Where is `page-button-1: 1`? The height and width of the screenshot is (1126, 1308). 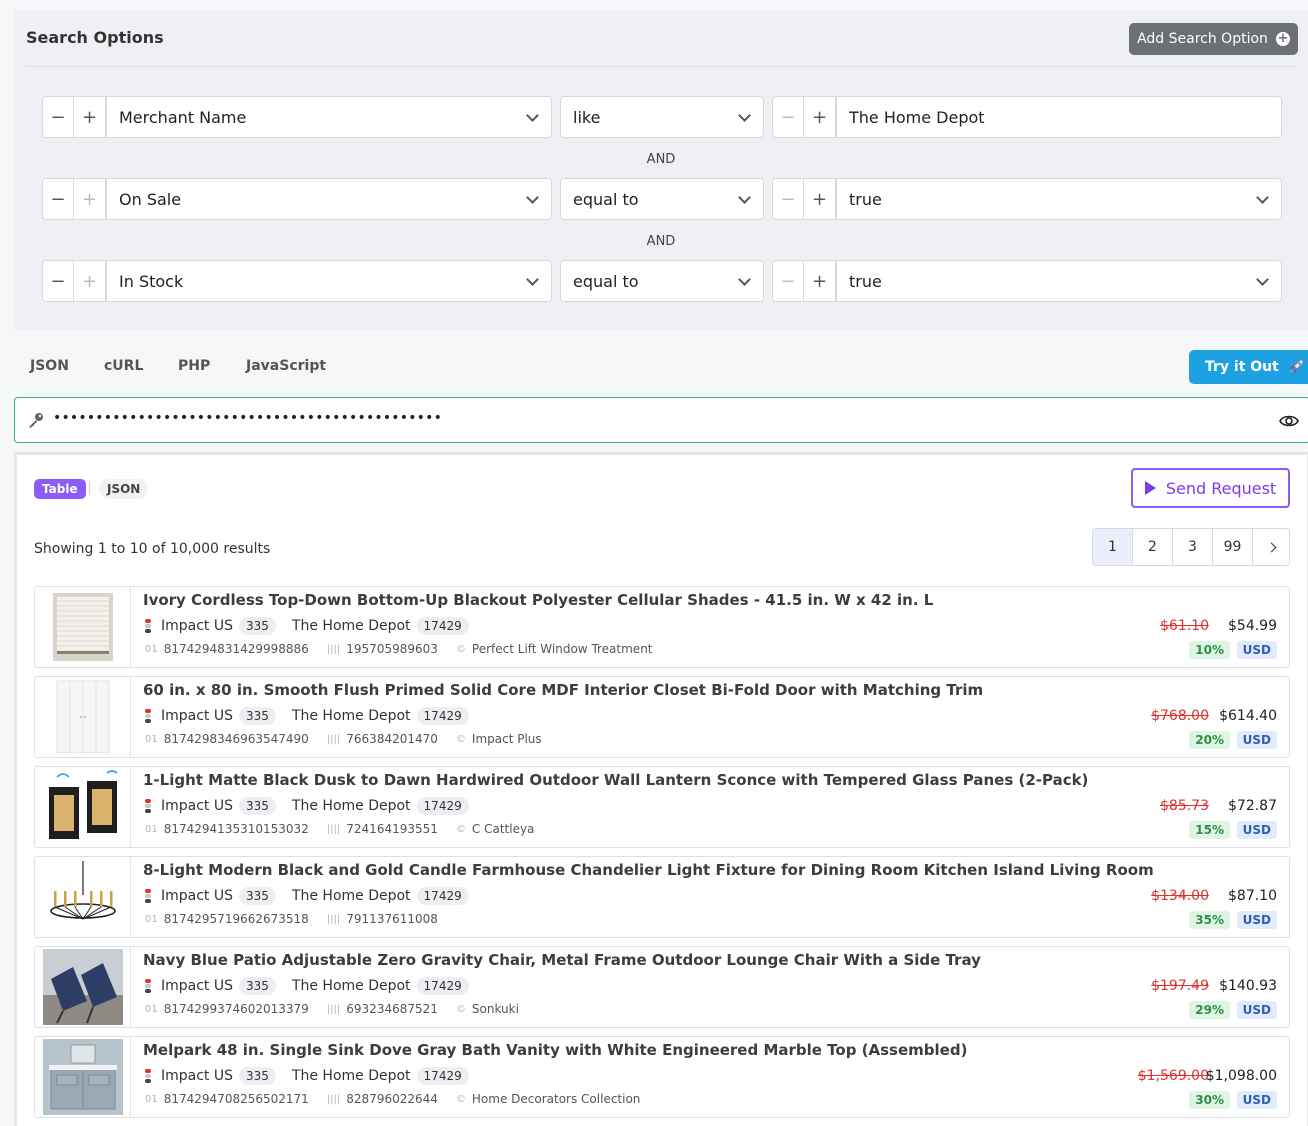
page-button-1: 1 is located at coordinates (1113, 547).